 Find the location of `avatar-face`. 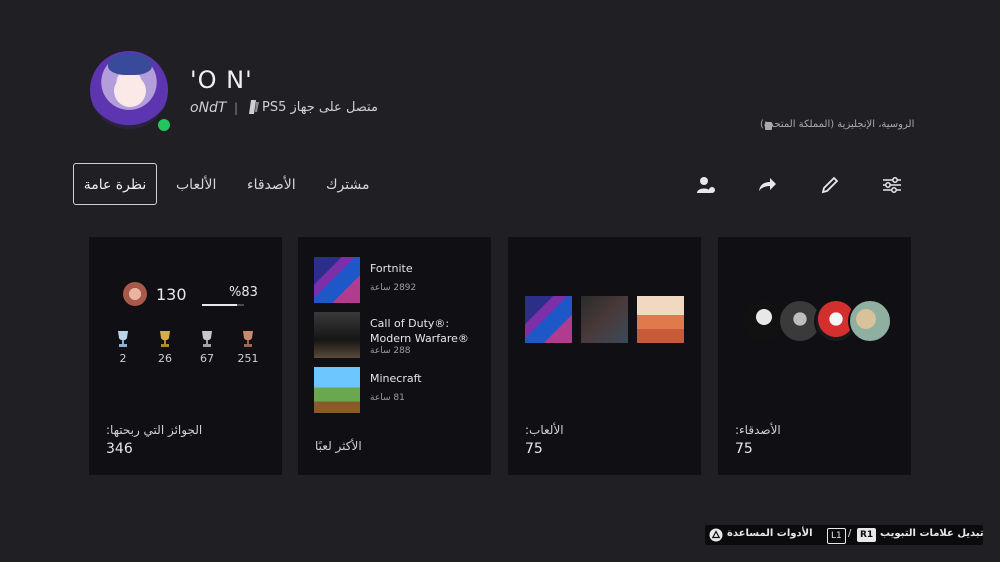

avatar-face is located at coordinates (130, 91).